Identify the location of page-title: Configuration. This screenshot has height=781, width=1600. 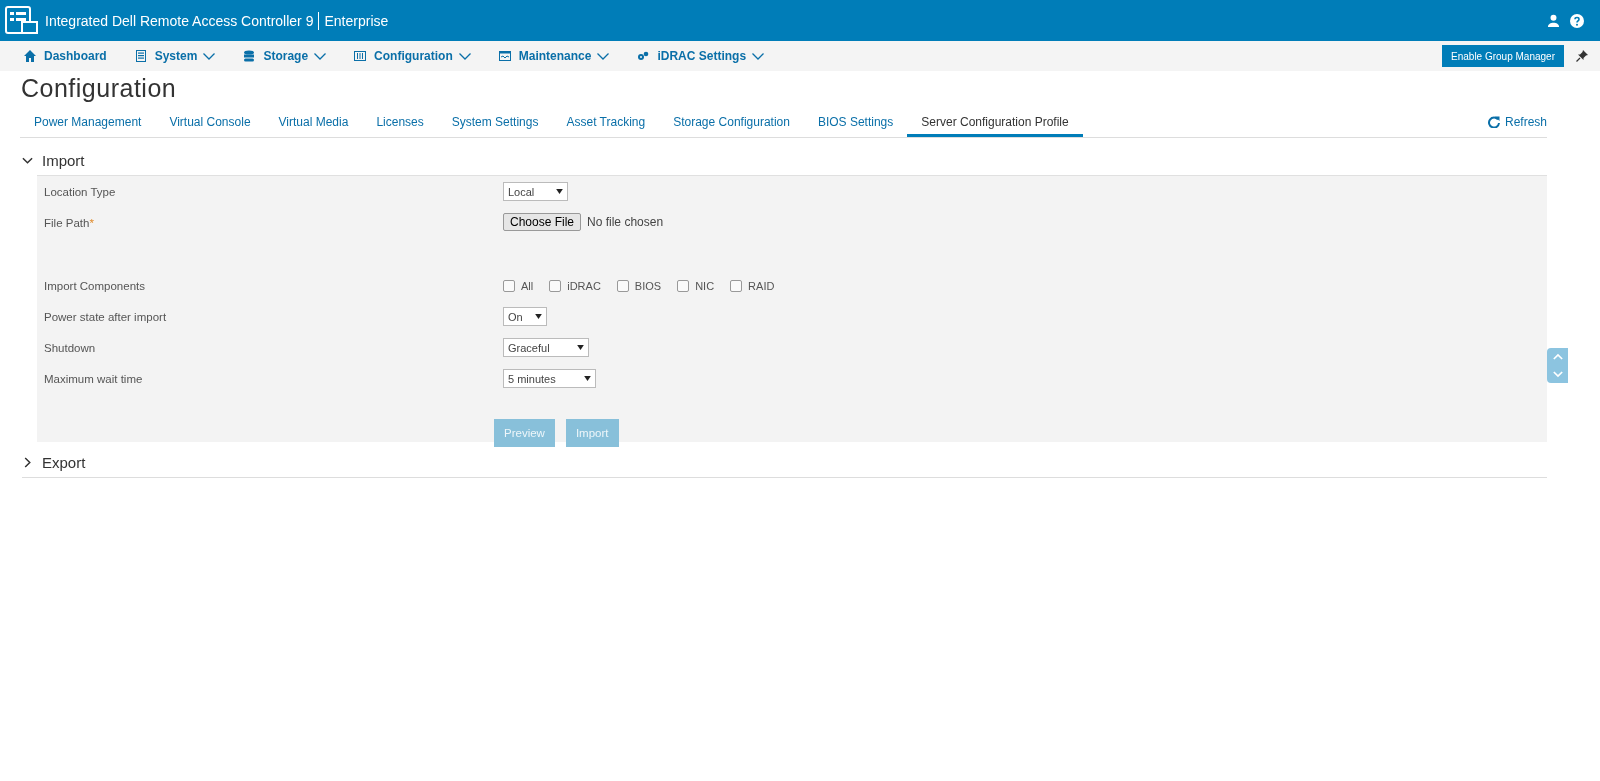
(99, 88).